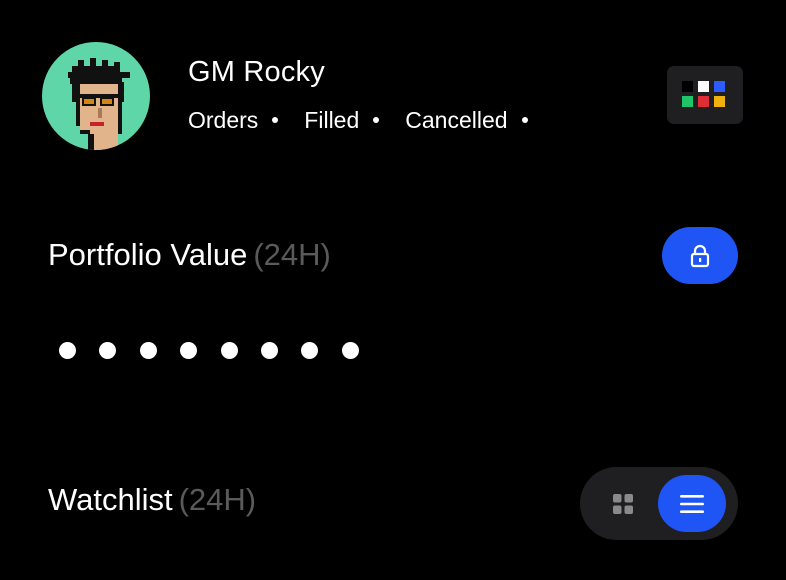  Describe the element at coordinates (99, 104) in the screenshot. I see `pixel-punk-avatar-icon` at that location.